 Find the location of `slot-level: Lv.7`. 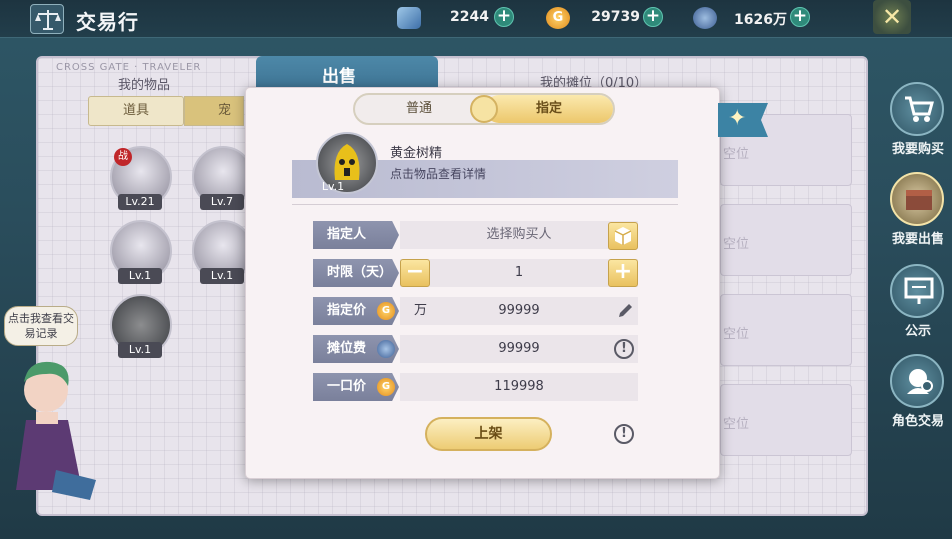

slot-level: Lv.7 is located at coordinates (222, 202).